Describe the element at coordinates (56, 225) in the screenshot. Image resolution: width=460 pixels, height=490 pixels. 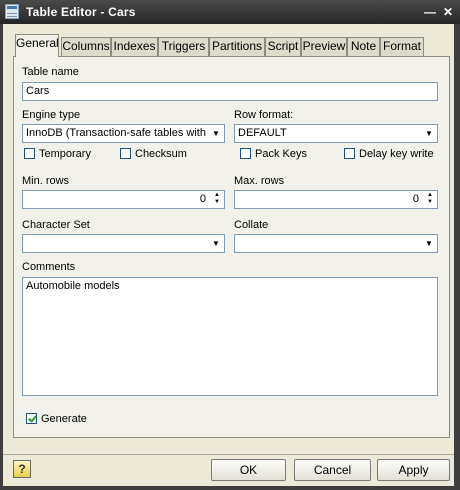
I see `character-set-label: Character Set` at that location.